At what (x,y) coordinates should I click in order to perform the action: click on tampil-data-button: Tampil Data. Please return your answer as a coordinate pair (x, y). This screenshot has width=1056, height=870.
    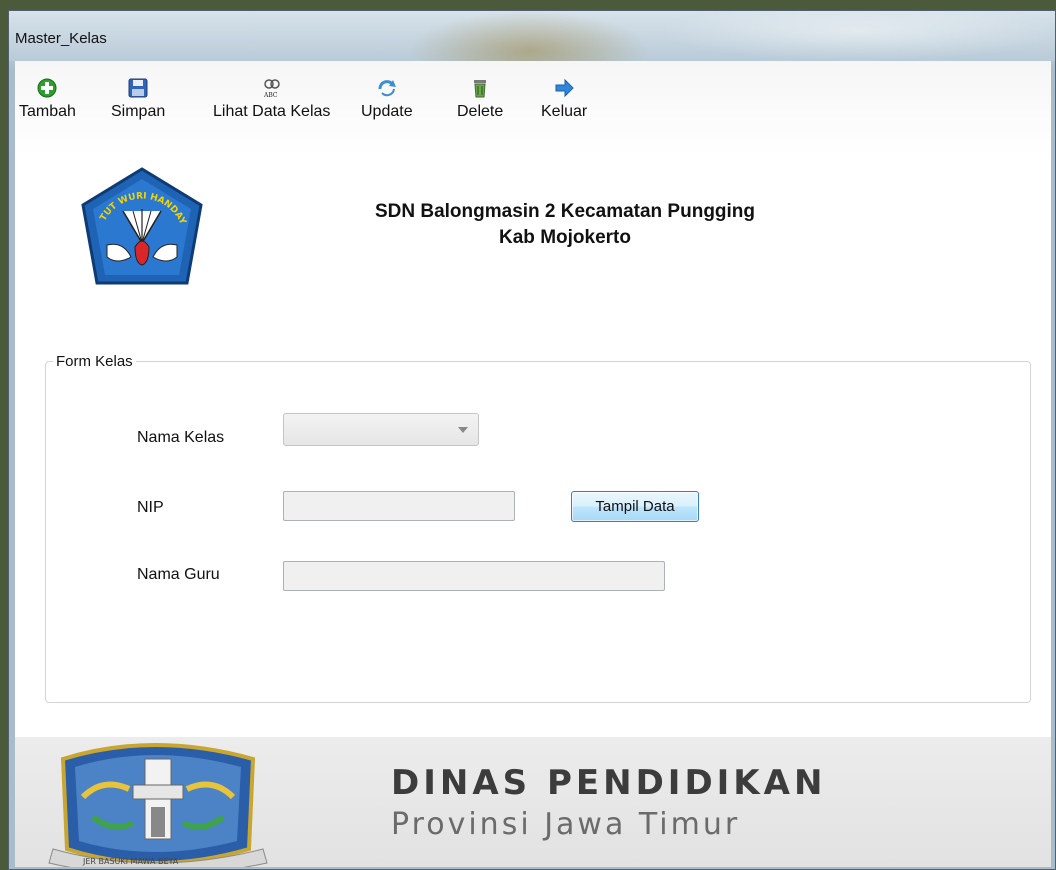
    Looking at the image, I should click on (635, 506).